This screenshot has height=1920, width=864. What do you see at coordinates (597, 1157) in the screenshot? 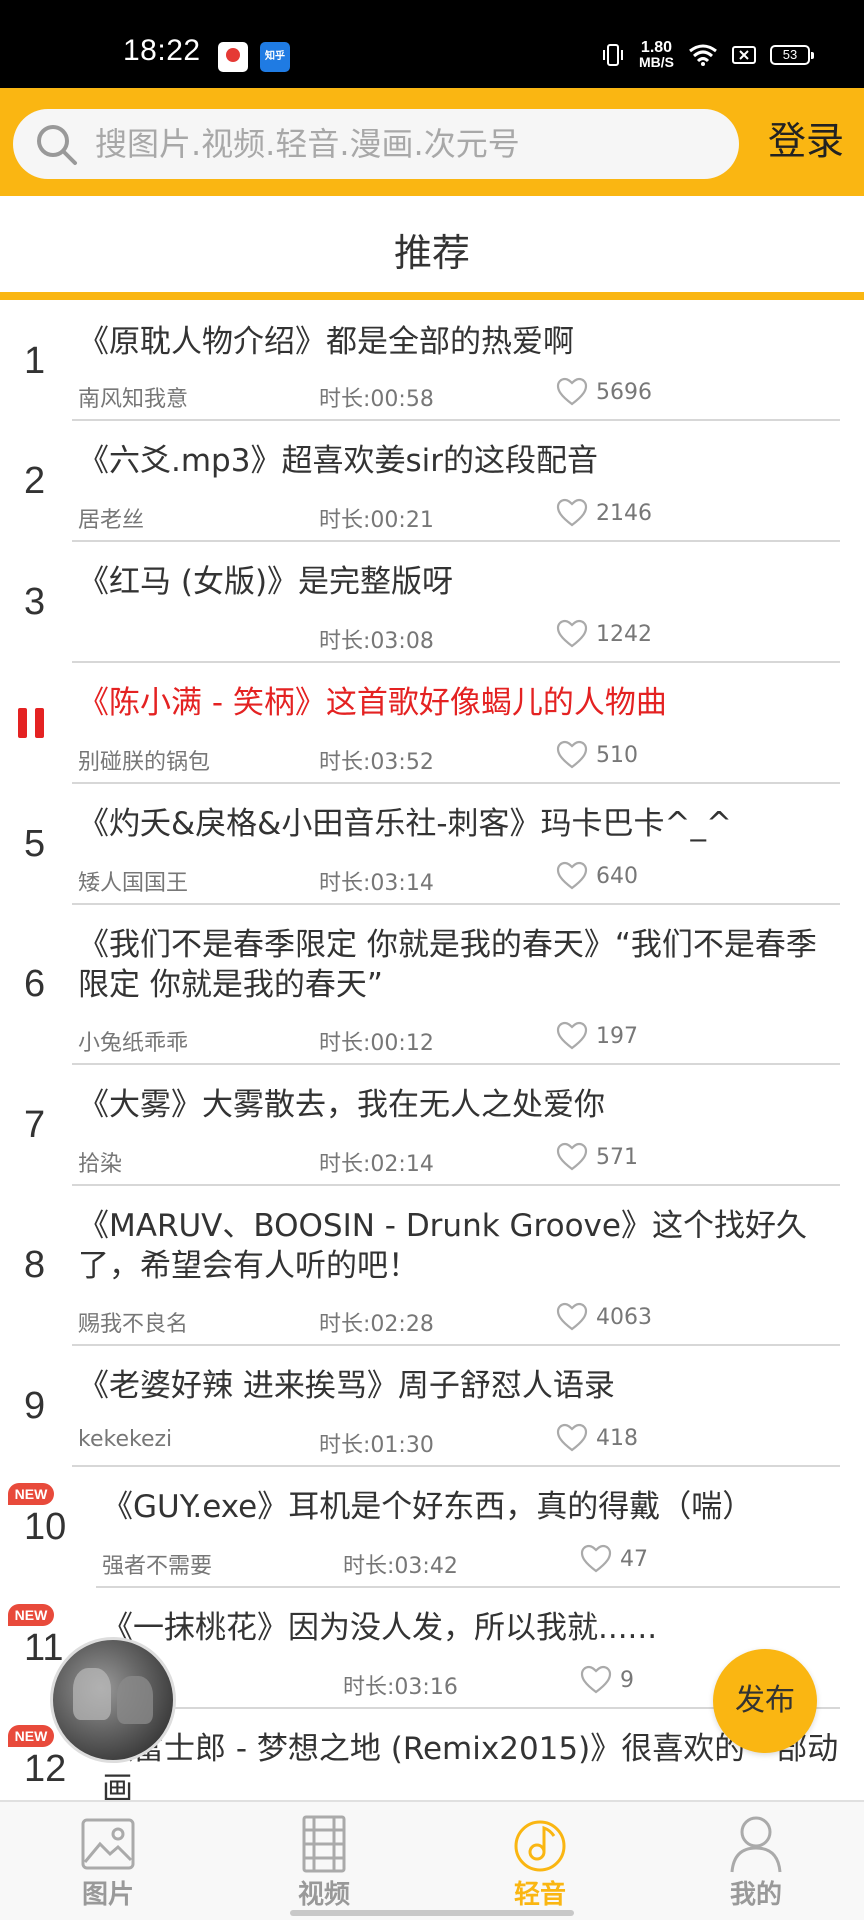
I see `like-group: 571` at bounding box center [597, 1157].